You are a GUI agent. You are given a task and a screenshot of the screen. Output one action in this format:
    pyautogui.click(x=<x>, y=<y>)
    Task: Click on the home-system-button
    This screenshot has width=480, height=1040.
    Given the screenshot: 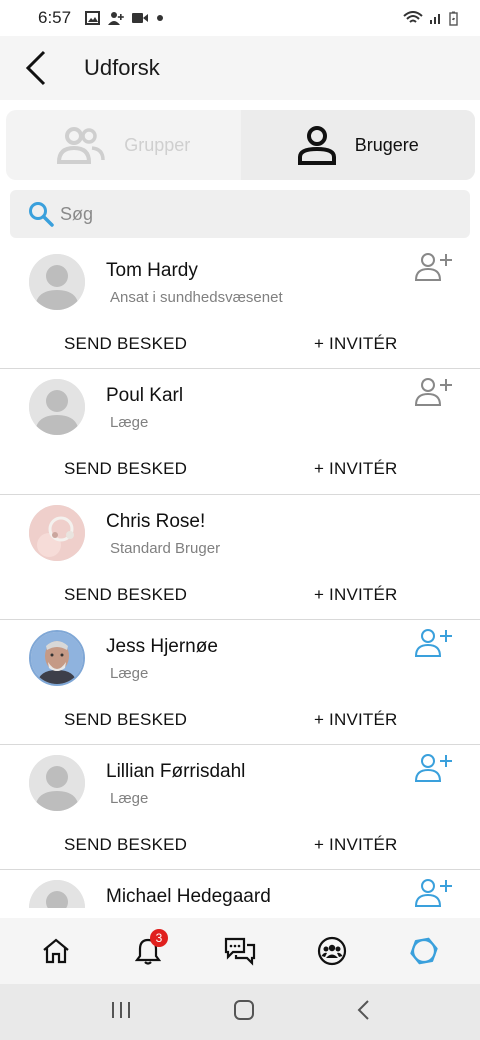 What is the action you would take?
    pyautogui.click(x=244, y=1012)
    